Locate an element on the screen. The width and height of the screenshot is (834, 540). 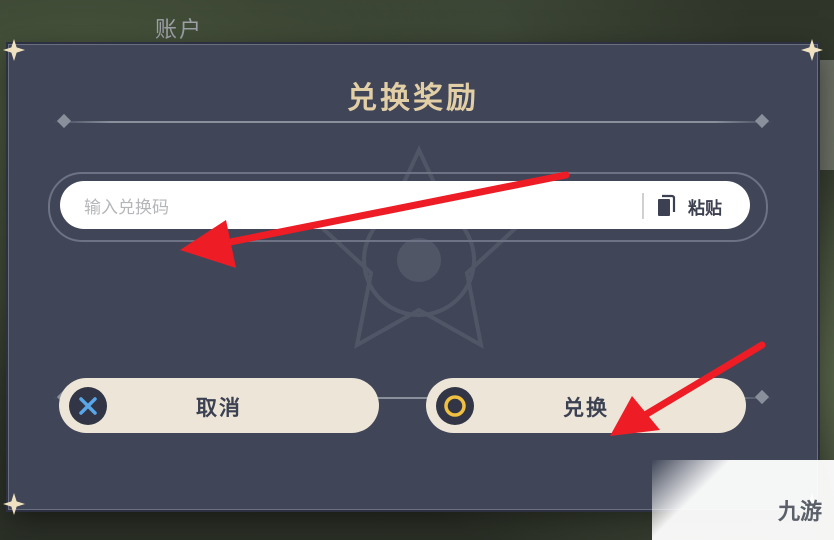
site-watermark: 九游 is located at coordinates (743, 500).